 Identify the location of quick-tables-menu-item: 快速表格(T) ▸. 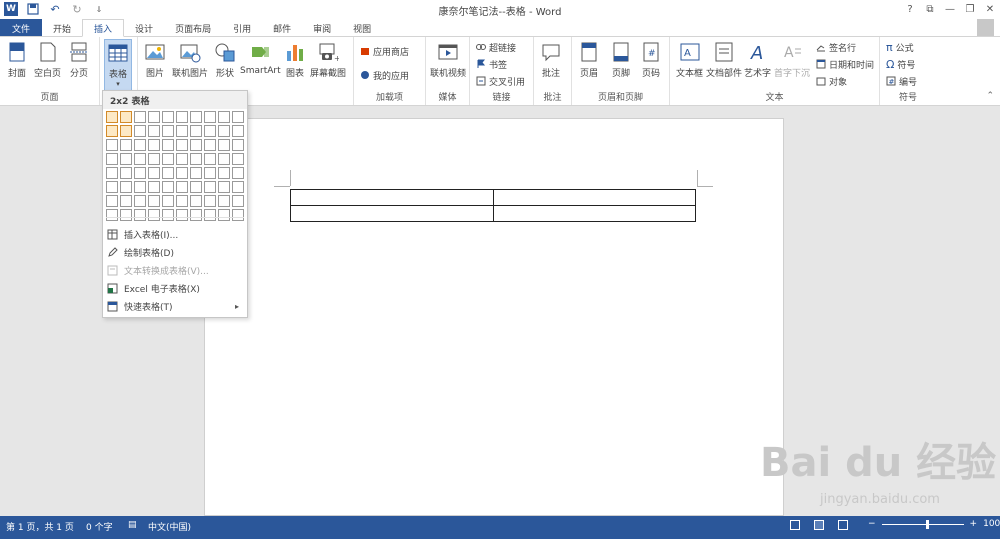
(175, 306).